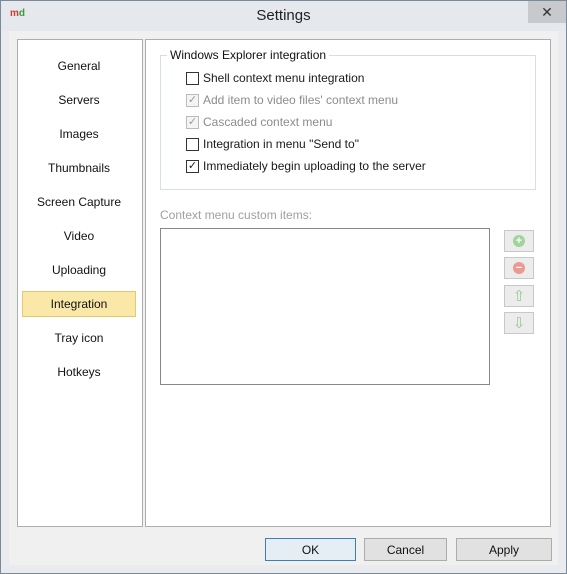 The width and height of the screenshot is (567, 574). What do you see at coordinates (405, 549) in the screenshot?
I see `cancel-button: Cancel` at bounding box center [405, 549].